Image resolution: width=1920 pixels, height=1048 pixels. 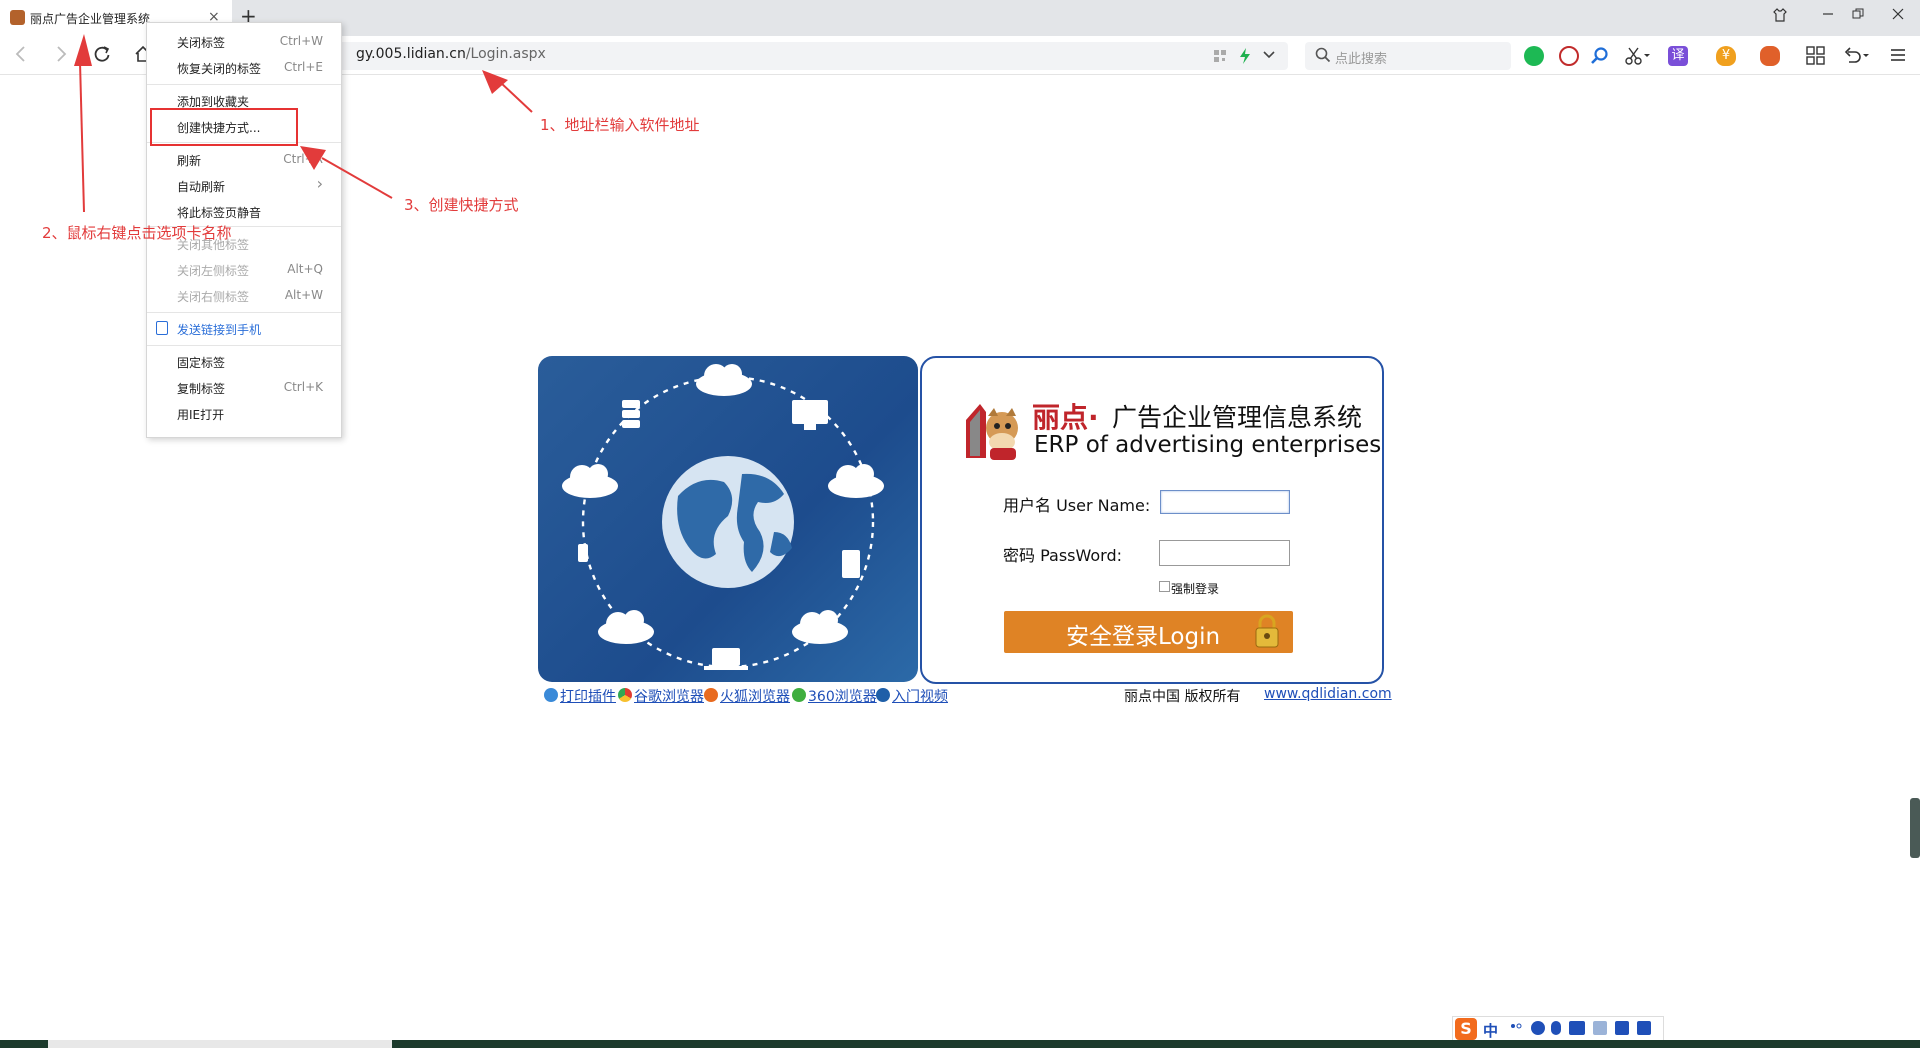 What do you see at coordinates (755, 696) in the screenshot?
I see `link-firefox: 火狐浏览器` at bounding box center [755, 696].